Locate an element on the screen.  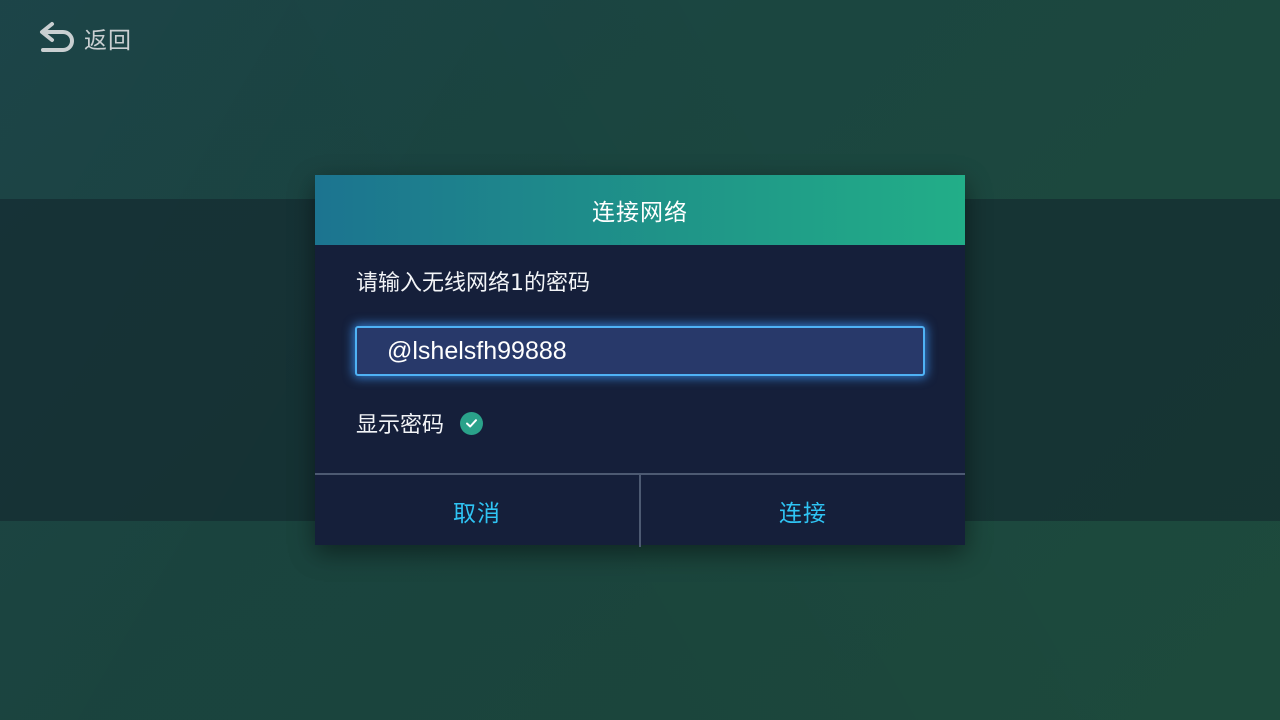
back-button: 返回 is located at coordinates (85, 38).